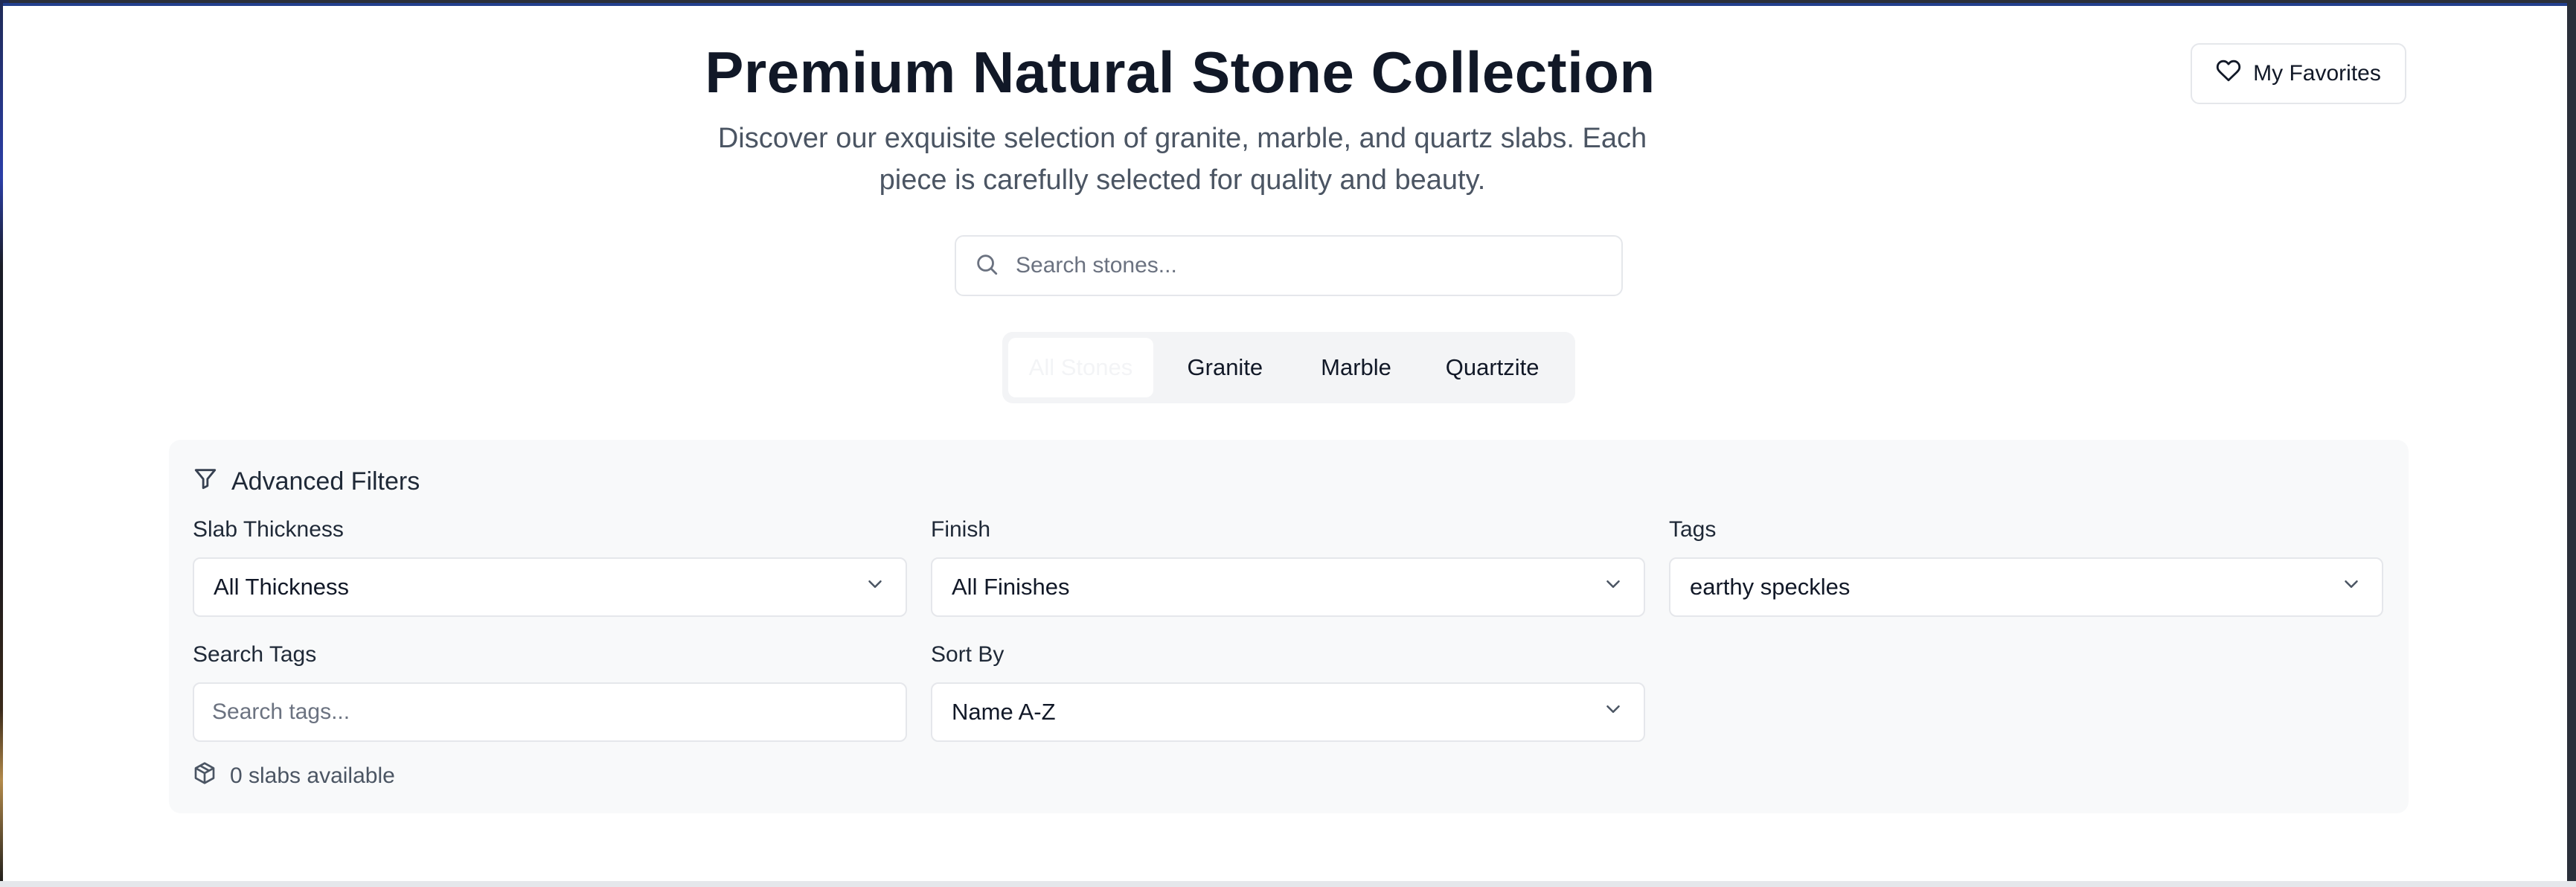 This screenshot has height=887, width=2576. I want to click on finish-value: All Finishes, so click(1011, 587).